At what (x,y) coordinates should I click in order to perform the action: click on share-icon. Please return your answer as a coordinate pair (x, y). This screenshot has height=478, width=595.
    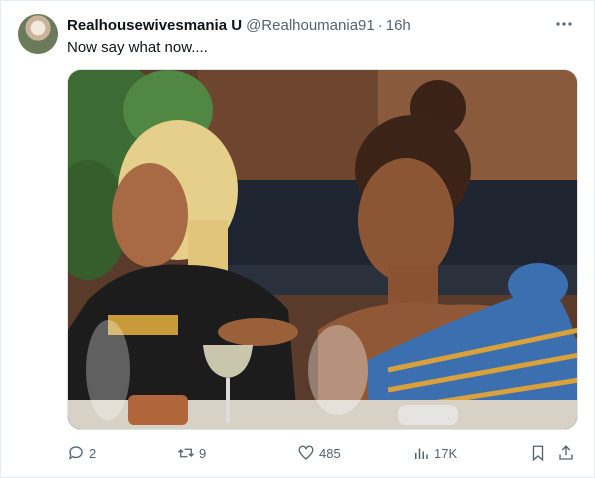
    Looking at the image, I should click on (566, 452).